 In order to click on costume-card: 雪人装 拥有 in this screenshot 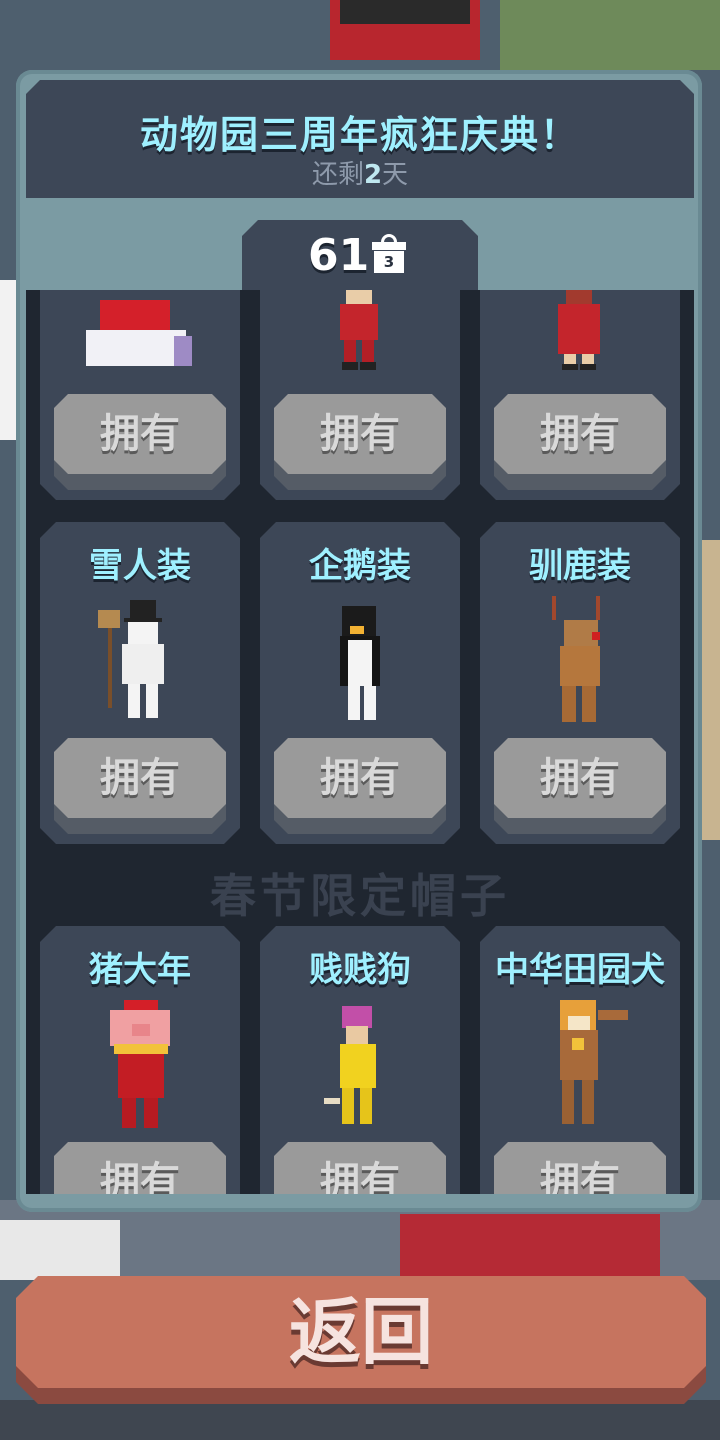, I will do `click(140, 683)`.